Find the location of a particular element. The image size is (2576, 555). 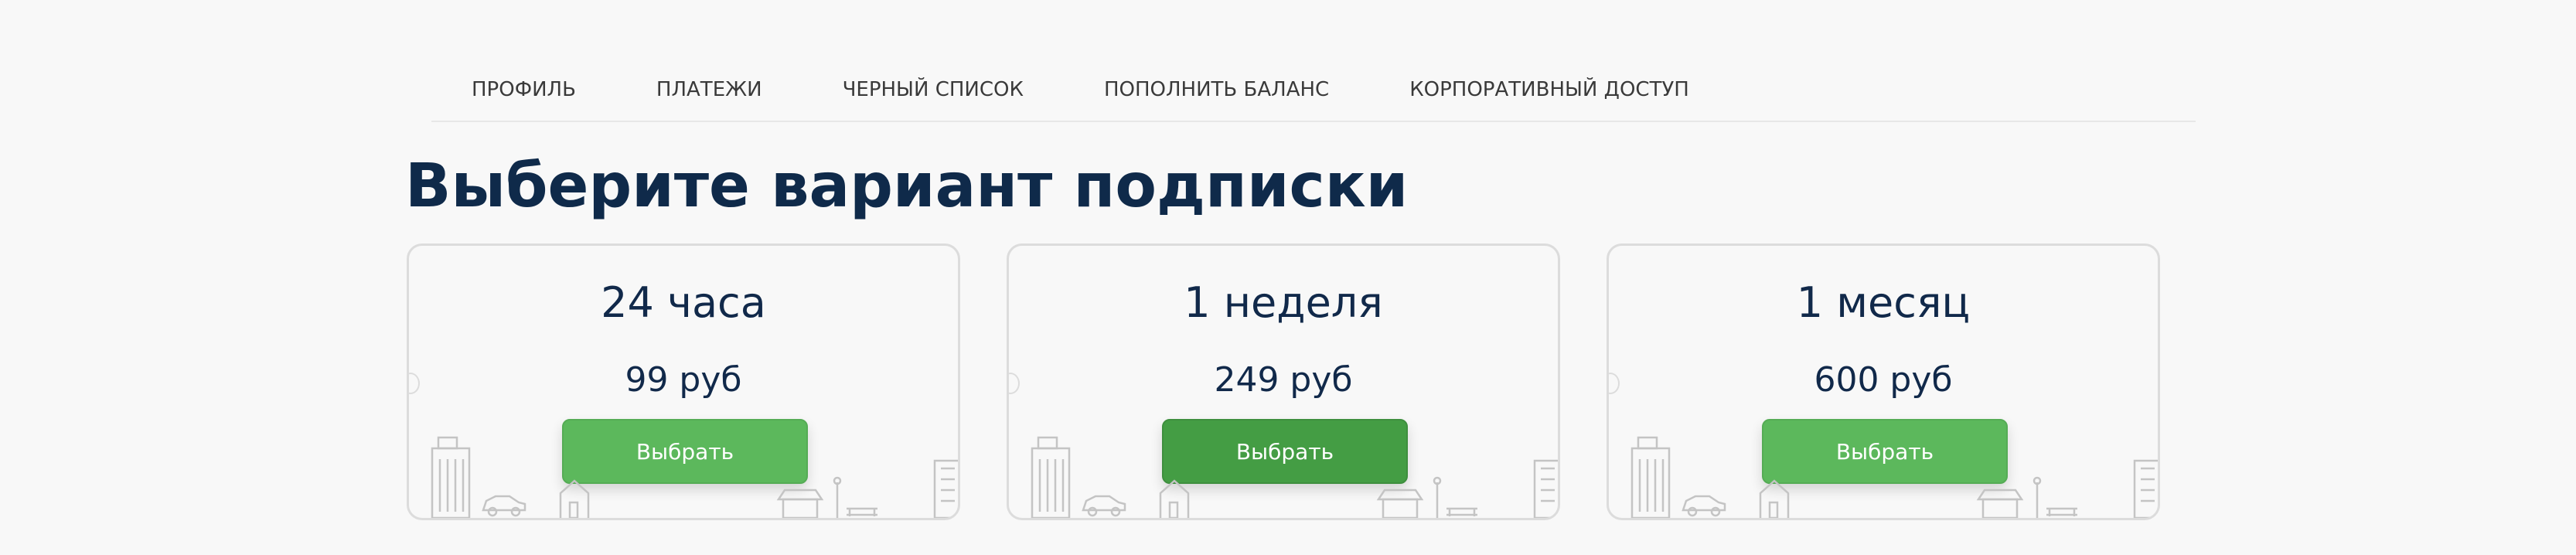

plan-price: 600 руб is located at coordinates (1883, 380).